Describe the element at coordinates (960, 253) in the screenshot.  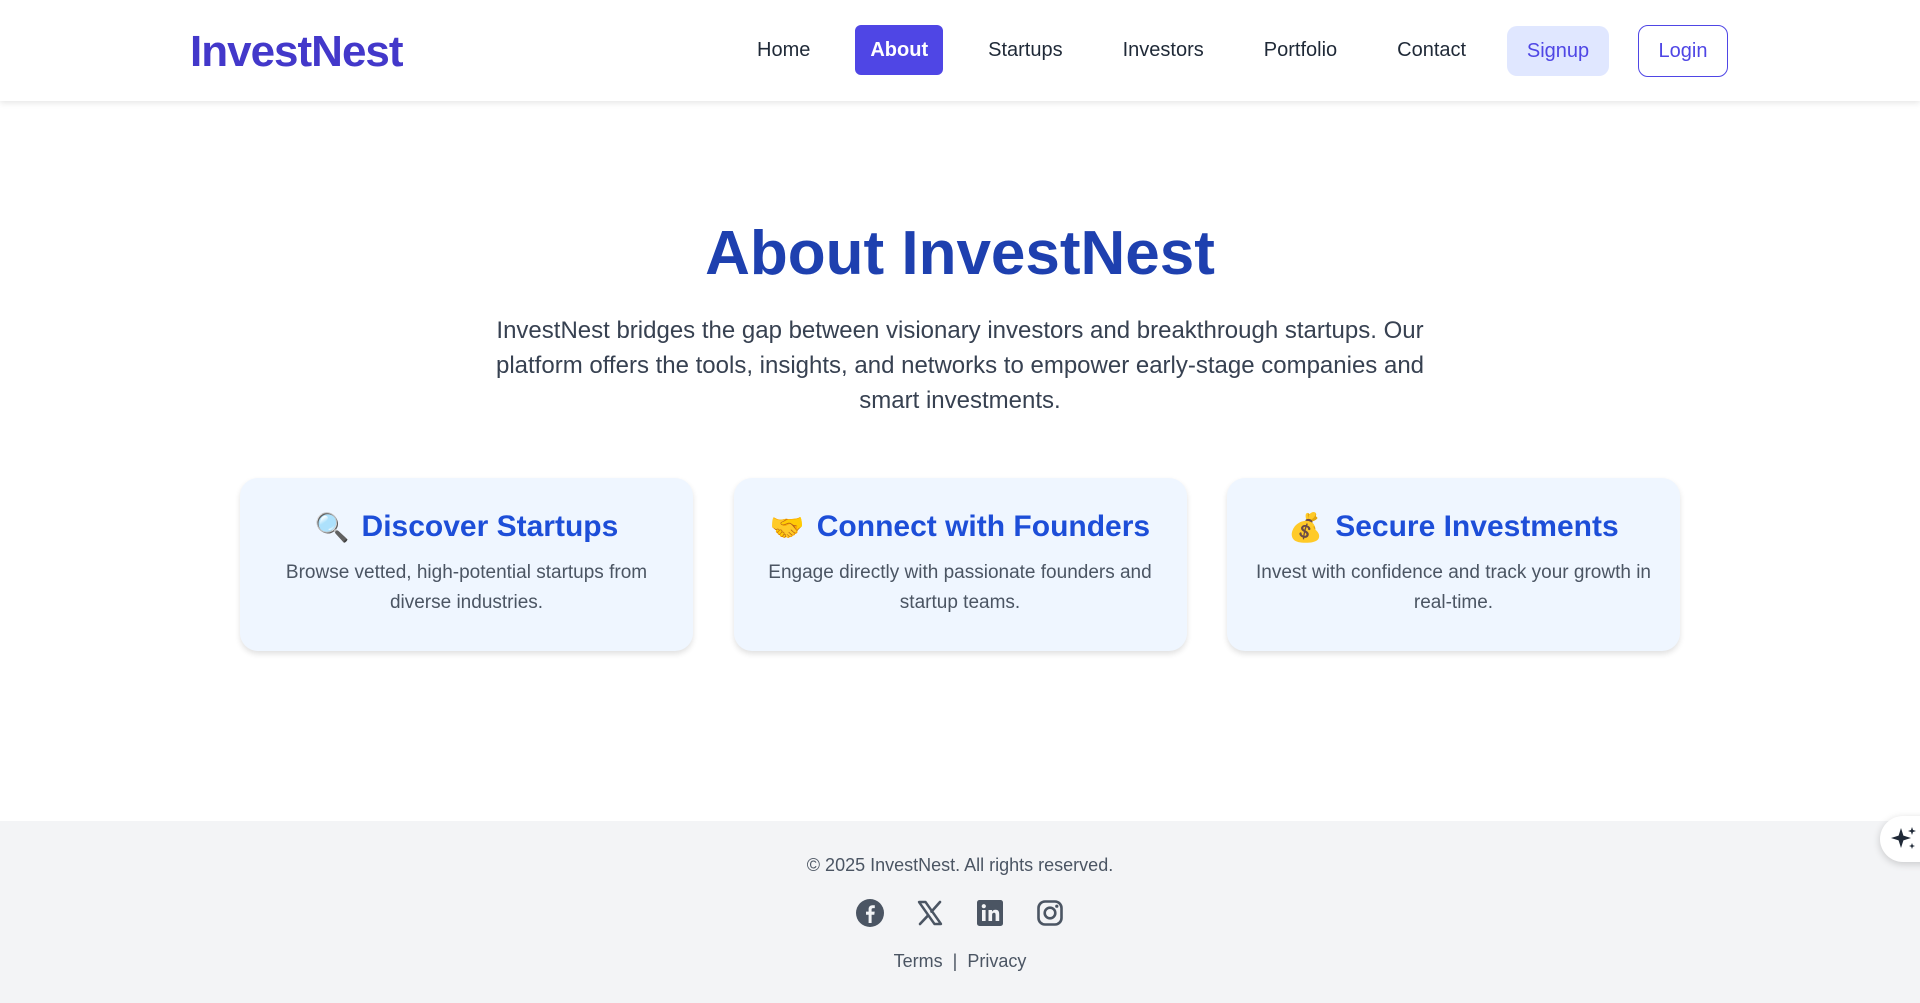
I see `page-title: About InvestNest` at that location.